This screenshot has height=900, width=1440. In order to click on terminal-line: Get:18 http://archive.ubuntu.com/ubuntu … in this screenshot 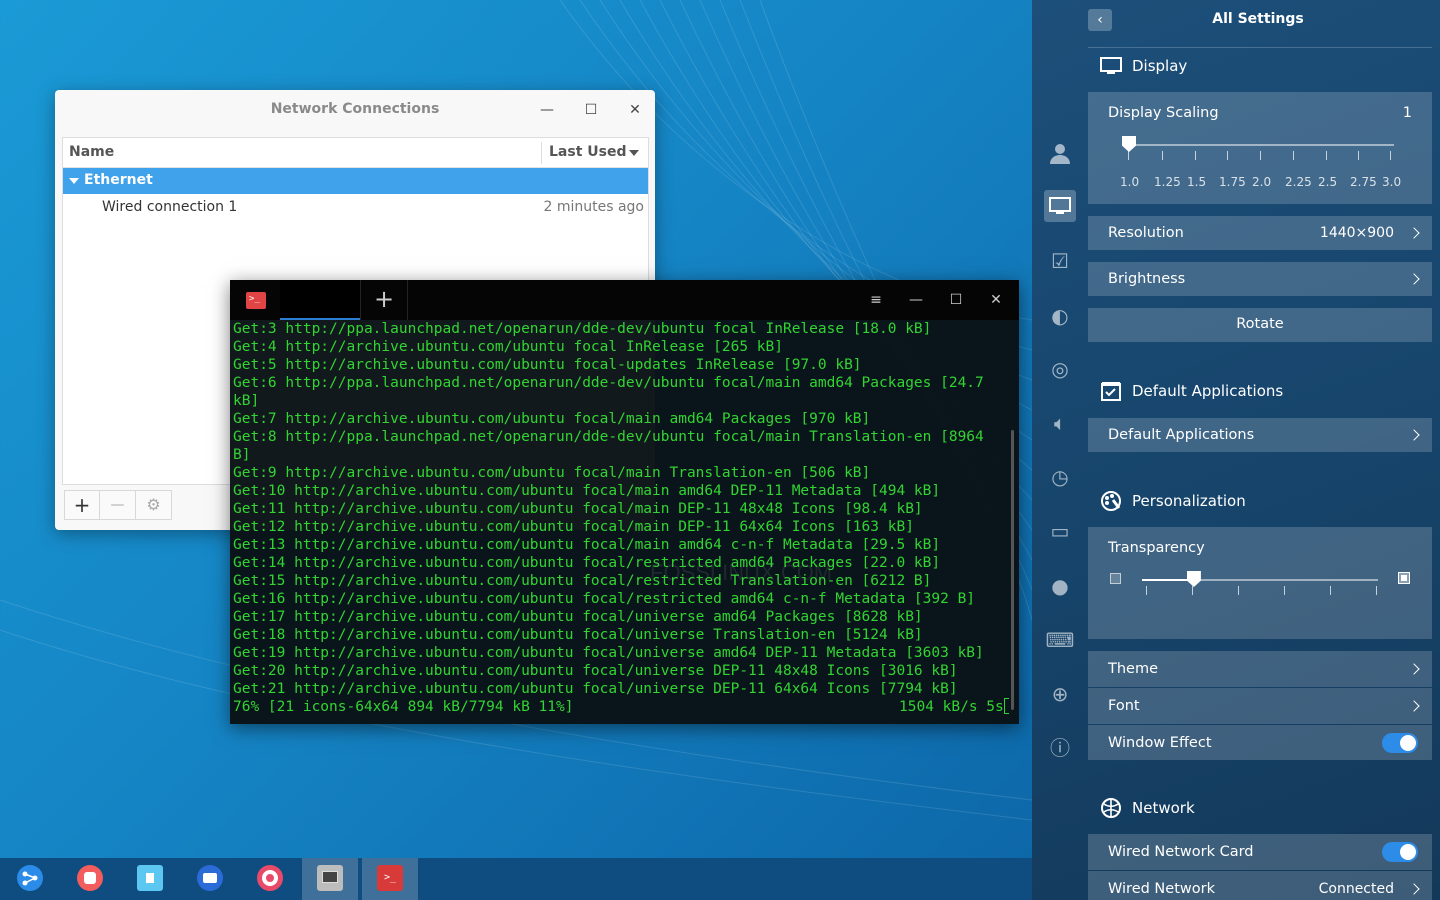, I will do `click(578, 635)`.